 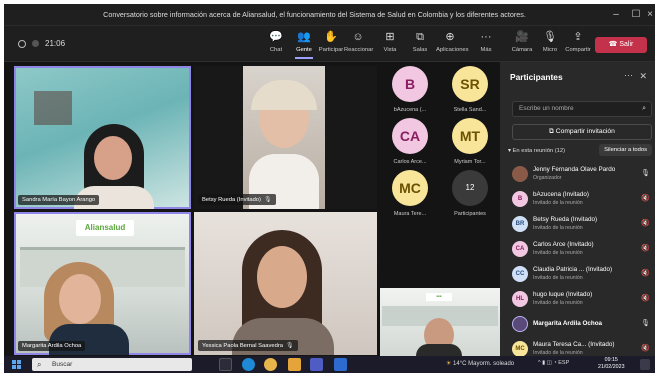 I want to click on chrome-icon, so click(x=270, y=364).